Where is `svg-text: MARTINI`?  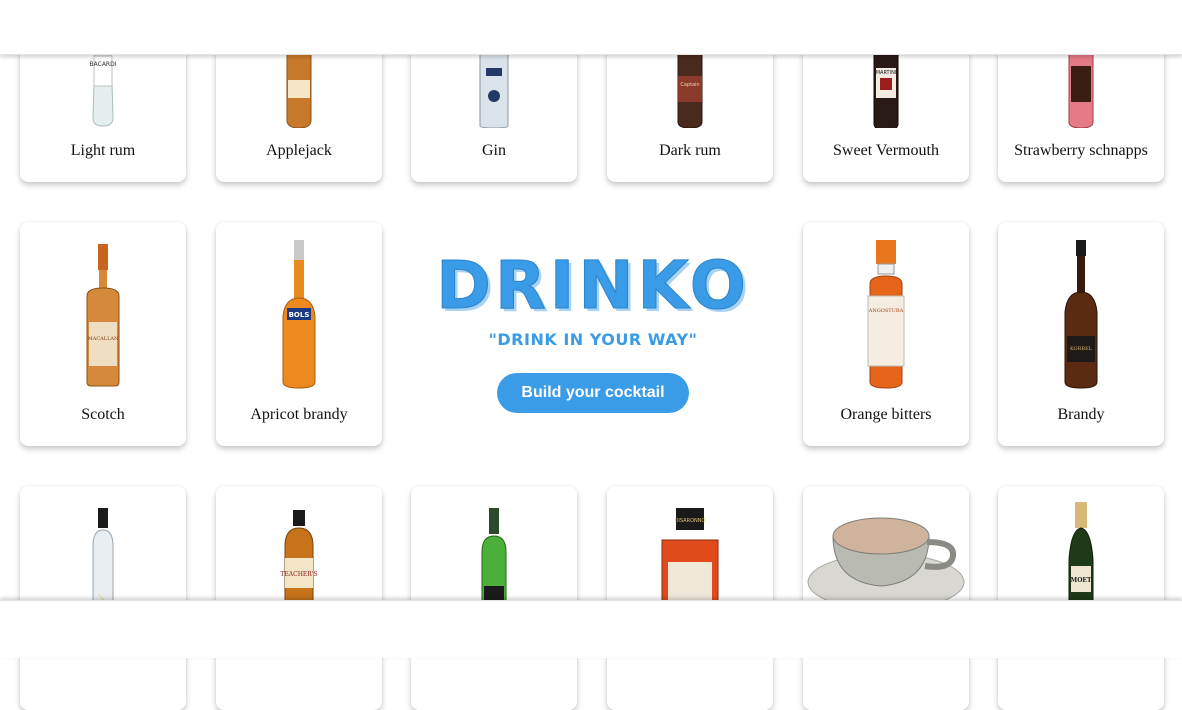
svg-text: MARTINI is located at coordinates (886, 73).